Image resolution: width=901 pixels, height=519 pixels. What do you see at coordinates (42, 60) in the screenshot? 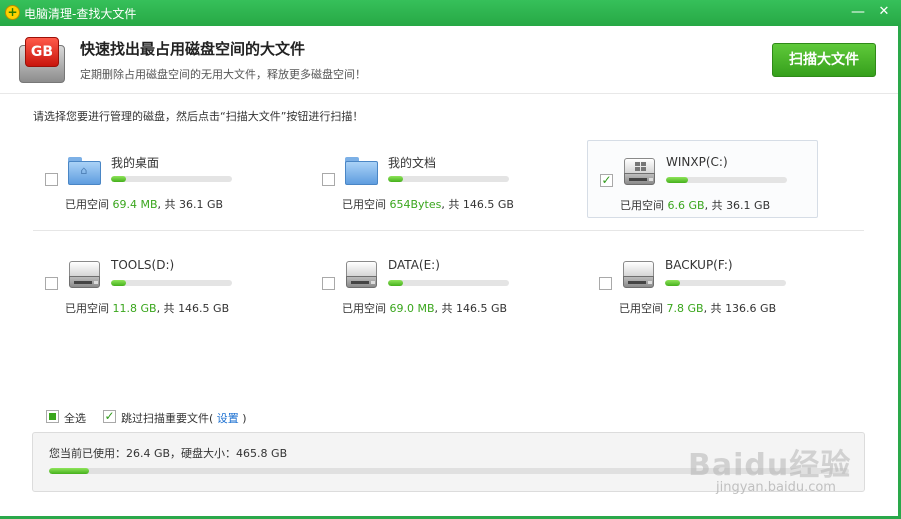
I see `gb-disk-logo-icon: GB` at bounding box center [42, 60].